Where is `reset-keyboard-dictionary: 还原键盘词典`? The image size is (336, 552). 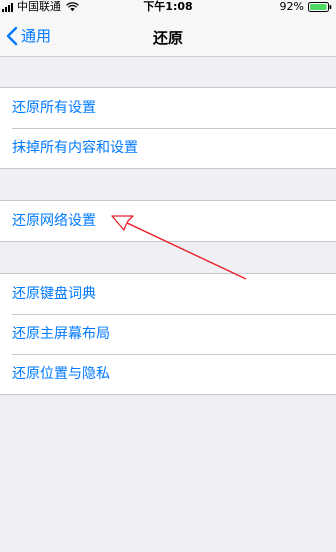 reset-keyboard-dictionary: 还原键盘词典 is located at coordinates (168, 294).